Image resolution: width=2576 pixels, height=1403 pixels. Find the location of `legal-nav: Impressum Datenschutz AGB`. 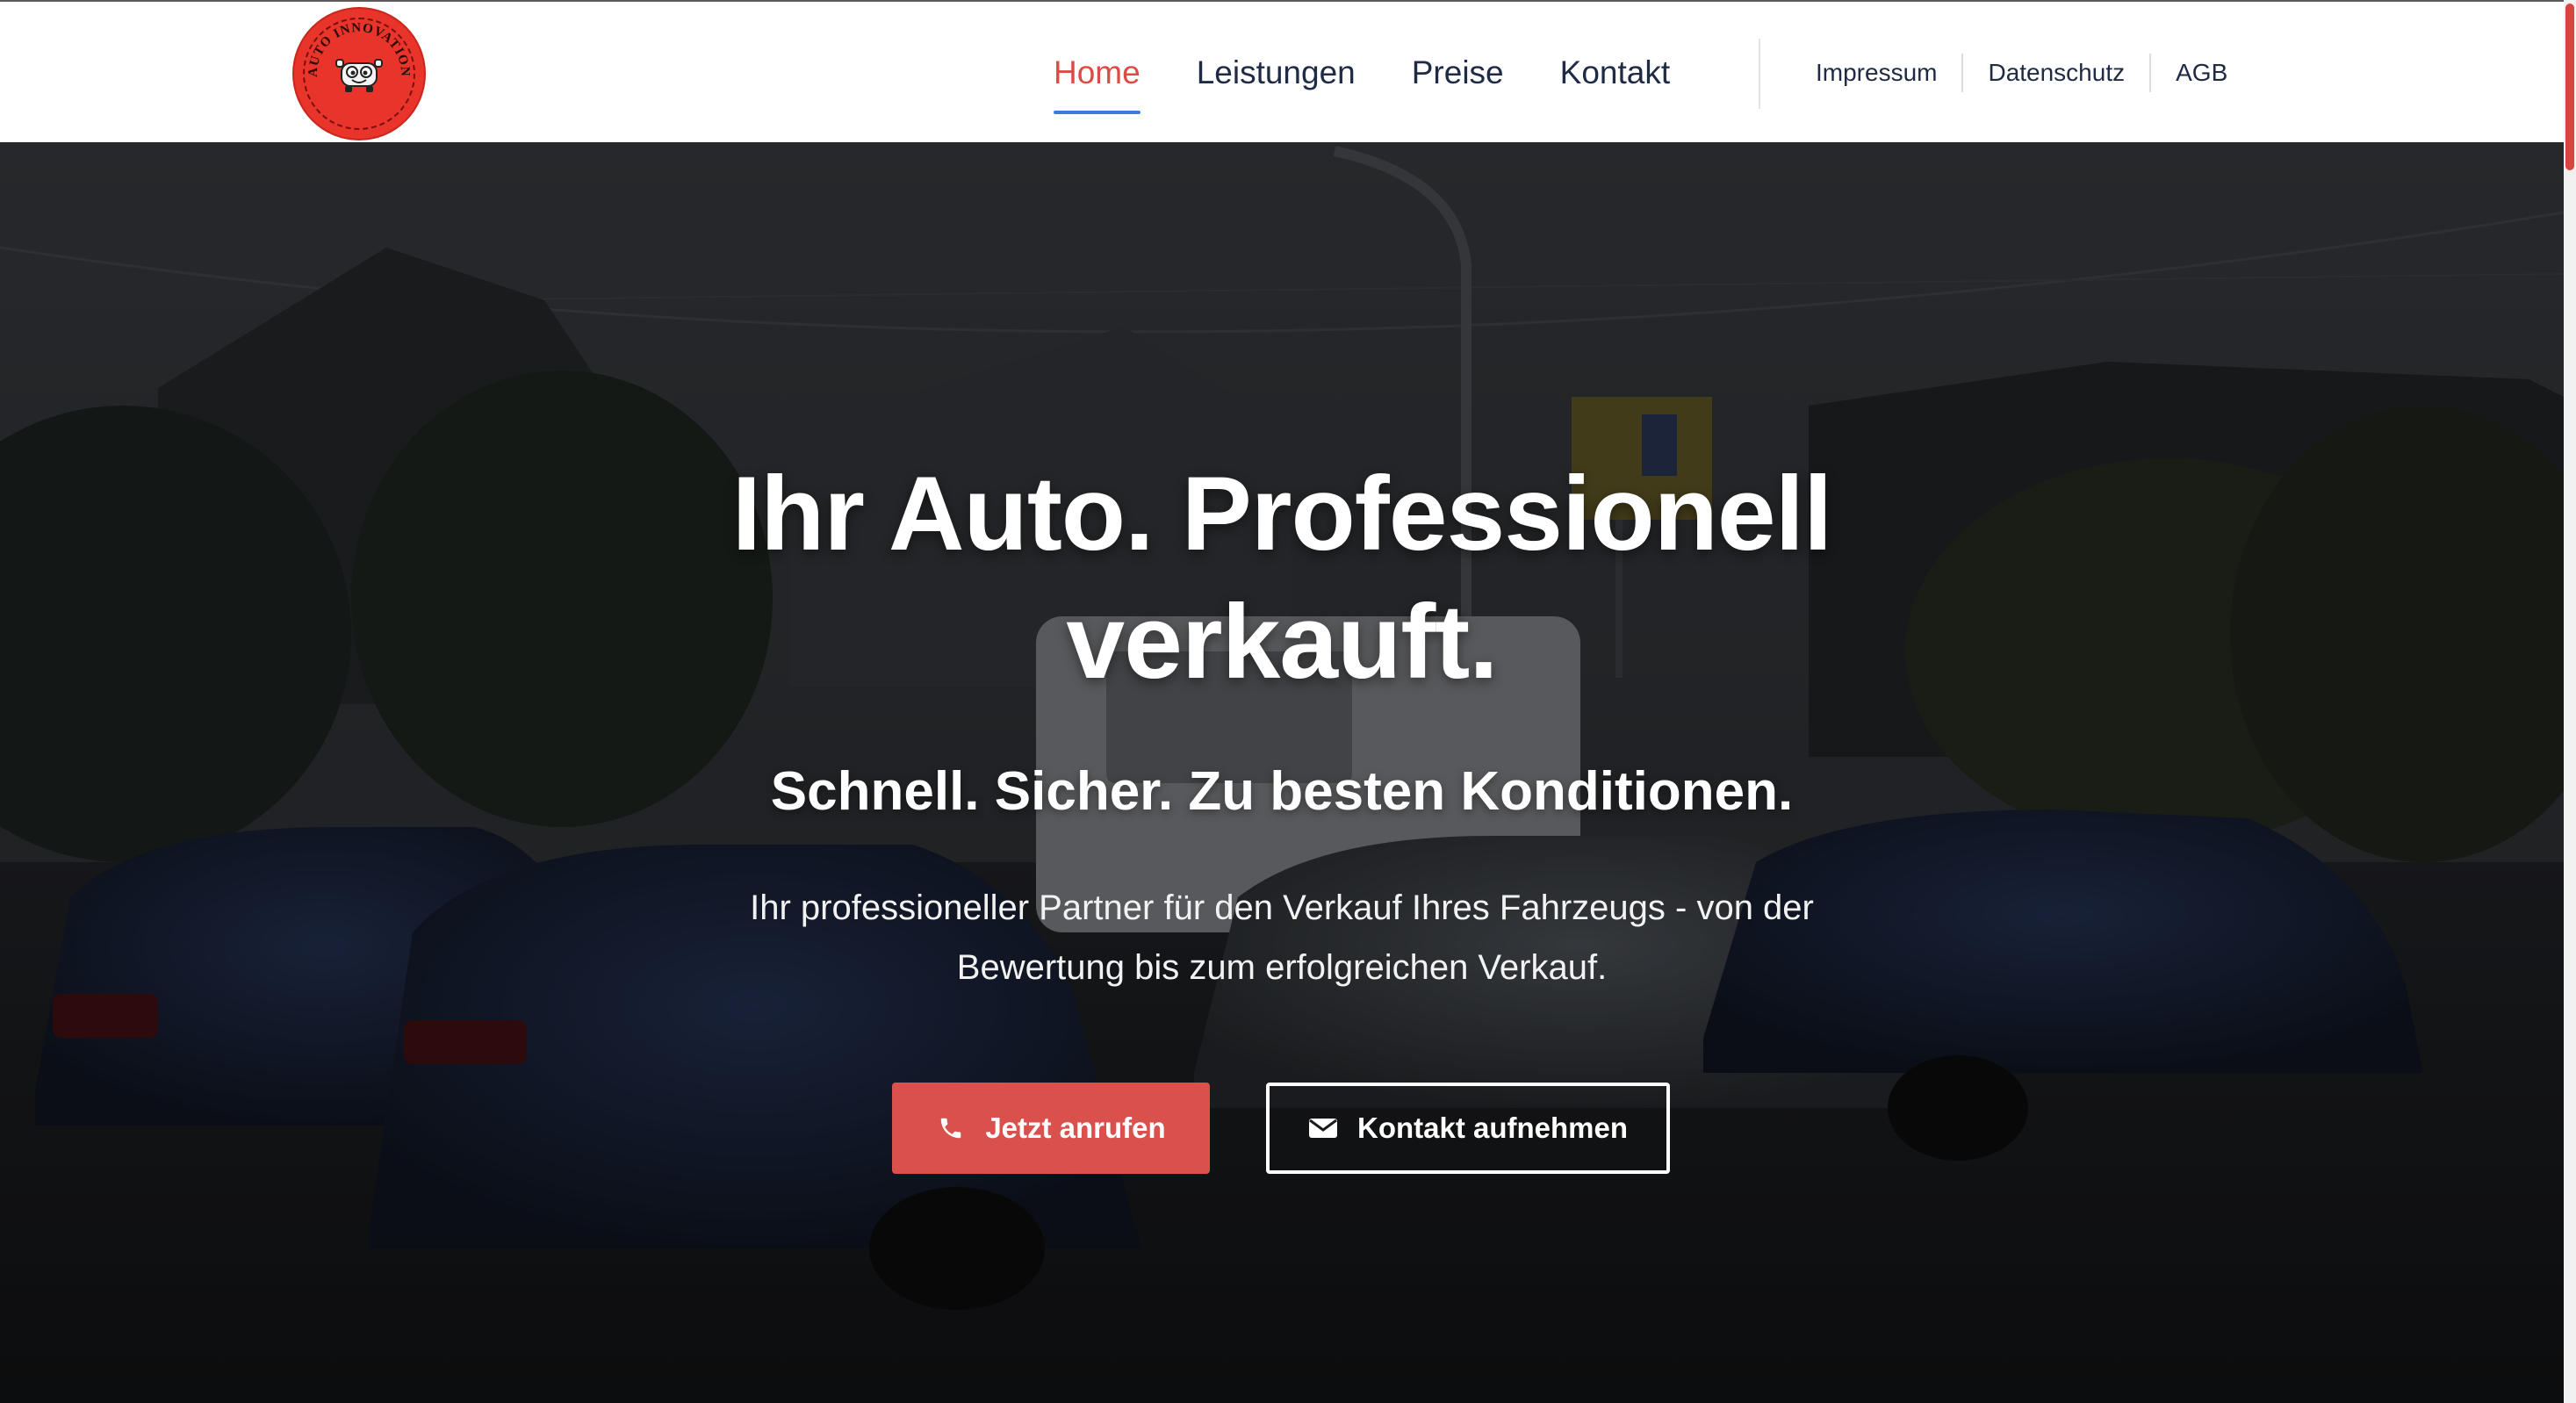

legal-nav: Impressum Datenschutz AGB is located at coordinates (2021, 73).